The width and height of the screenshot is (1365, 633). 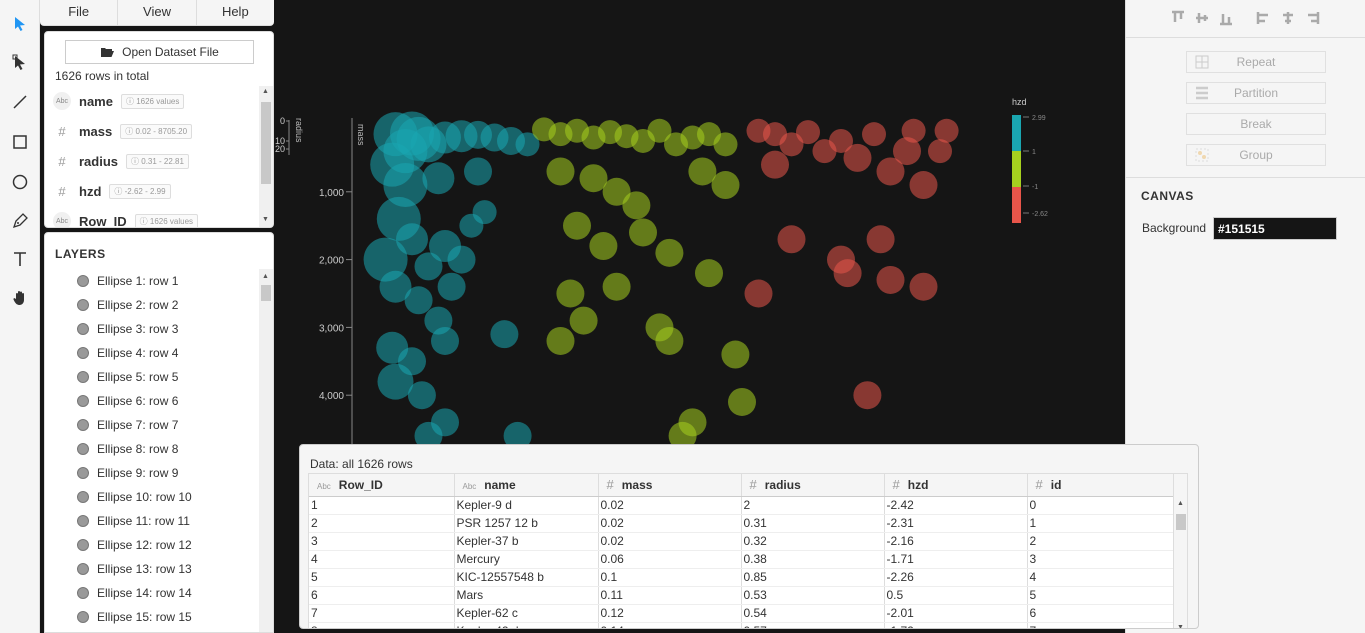 I want to click on field-item: # radius ⓘ 0.31 - 22.81, so click(x=152, y=161).